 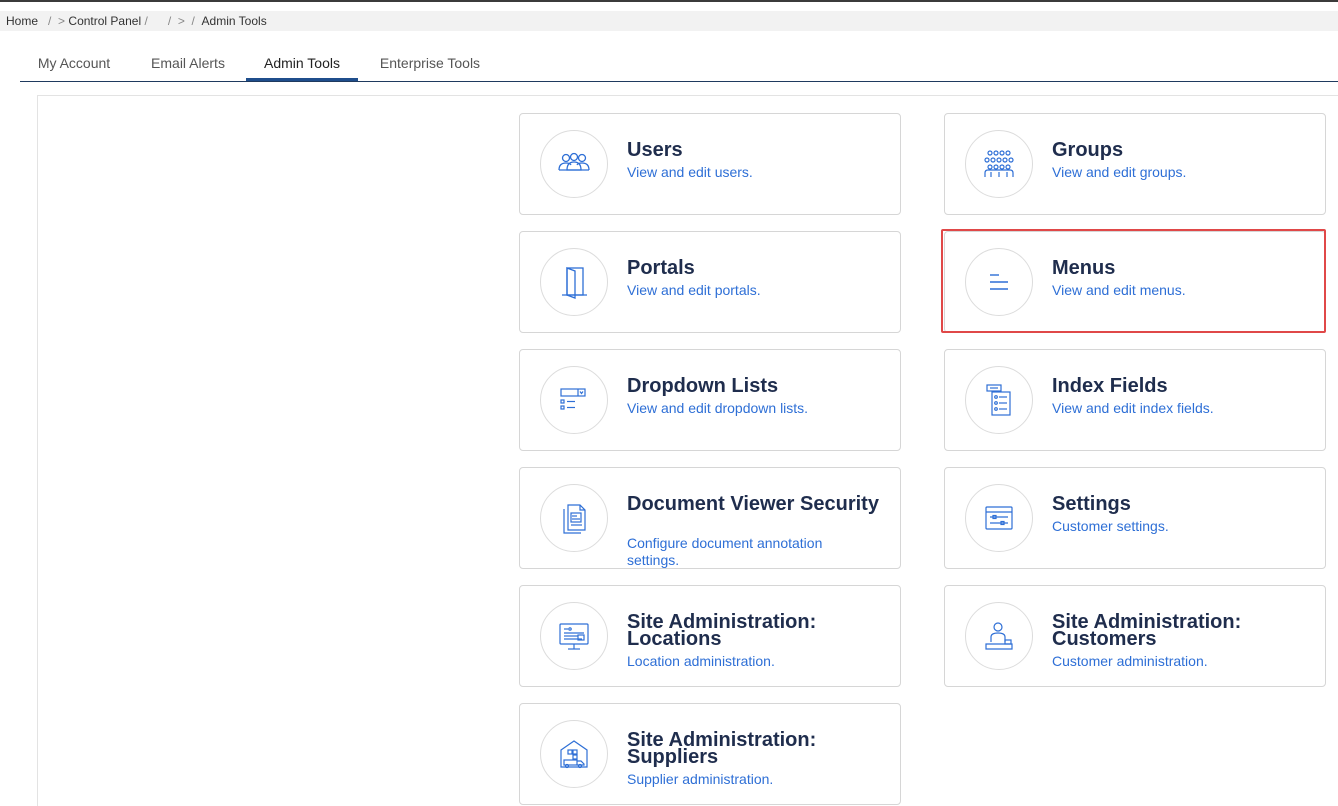 What do you see at coordinates (1084, 268) in the screenshot?
I see `card-title: Menus` at bounding box center [1084, 268].